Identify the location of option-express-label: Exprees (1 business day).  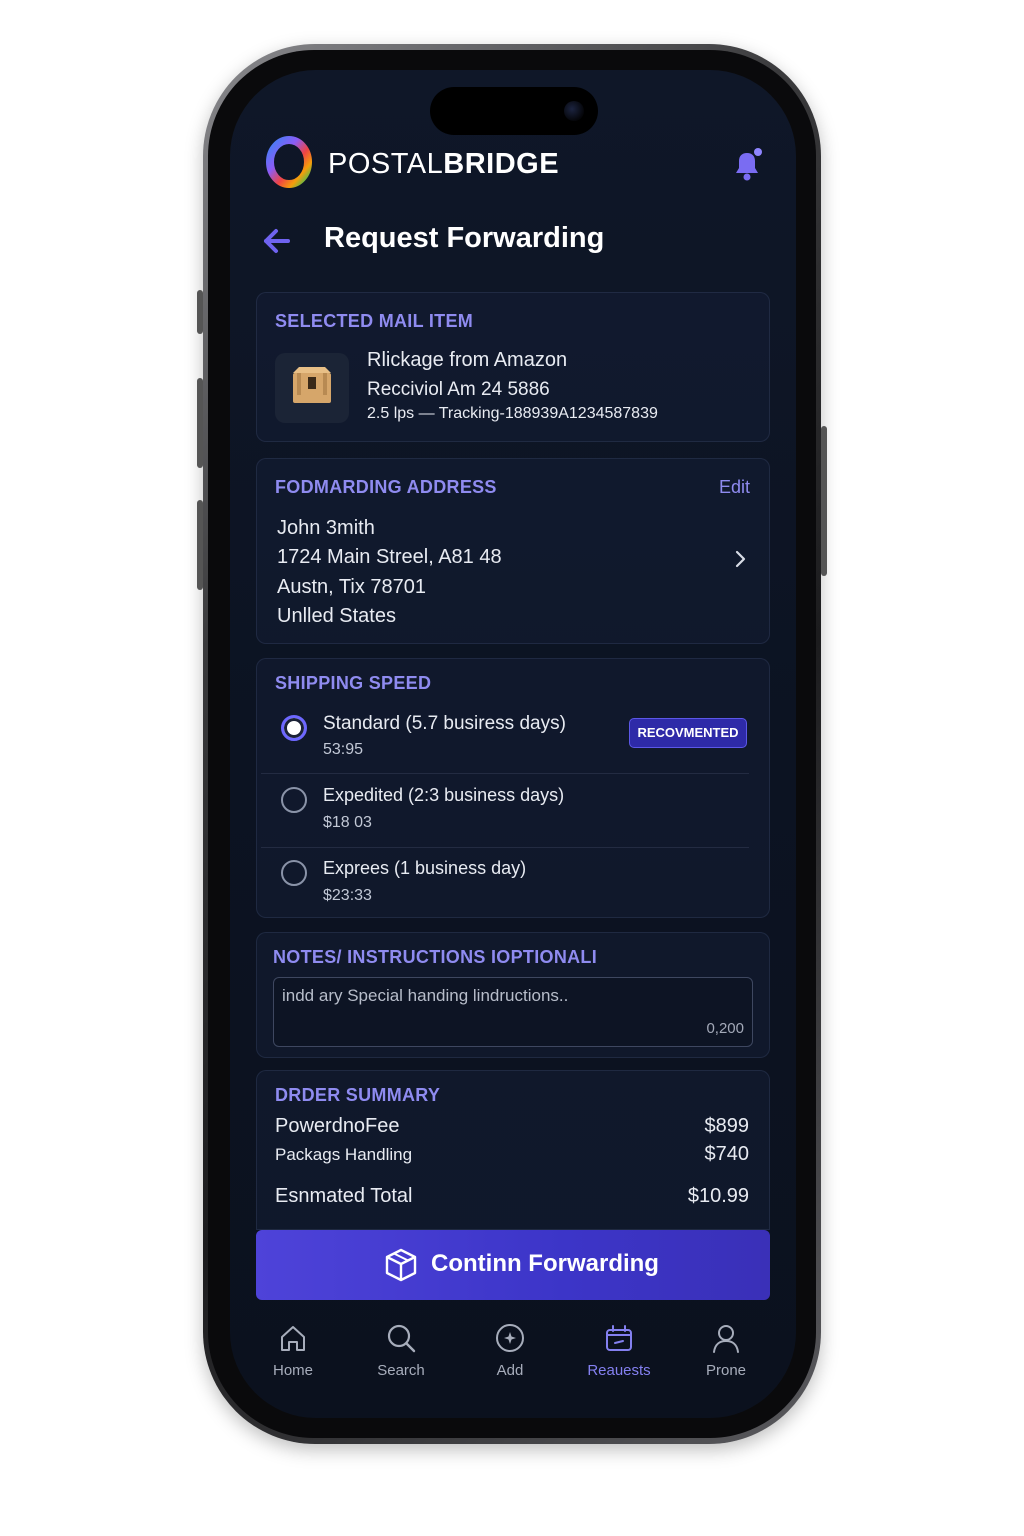
(425, 868).